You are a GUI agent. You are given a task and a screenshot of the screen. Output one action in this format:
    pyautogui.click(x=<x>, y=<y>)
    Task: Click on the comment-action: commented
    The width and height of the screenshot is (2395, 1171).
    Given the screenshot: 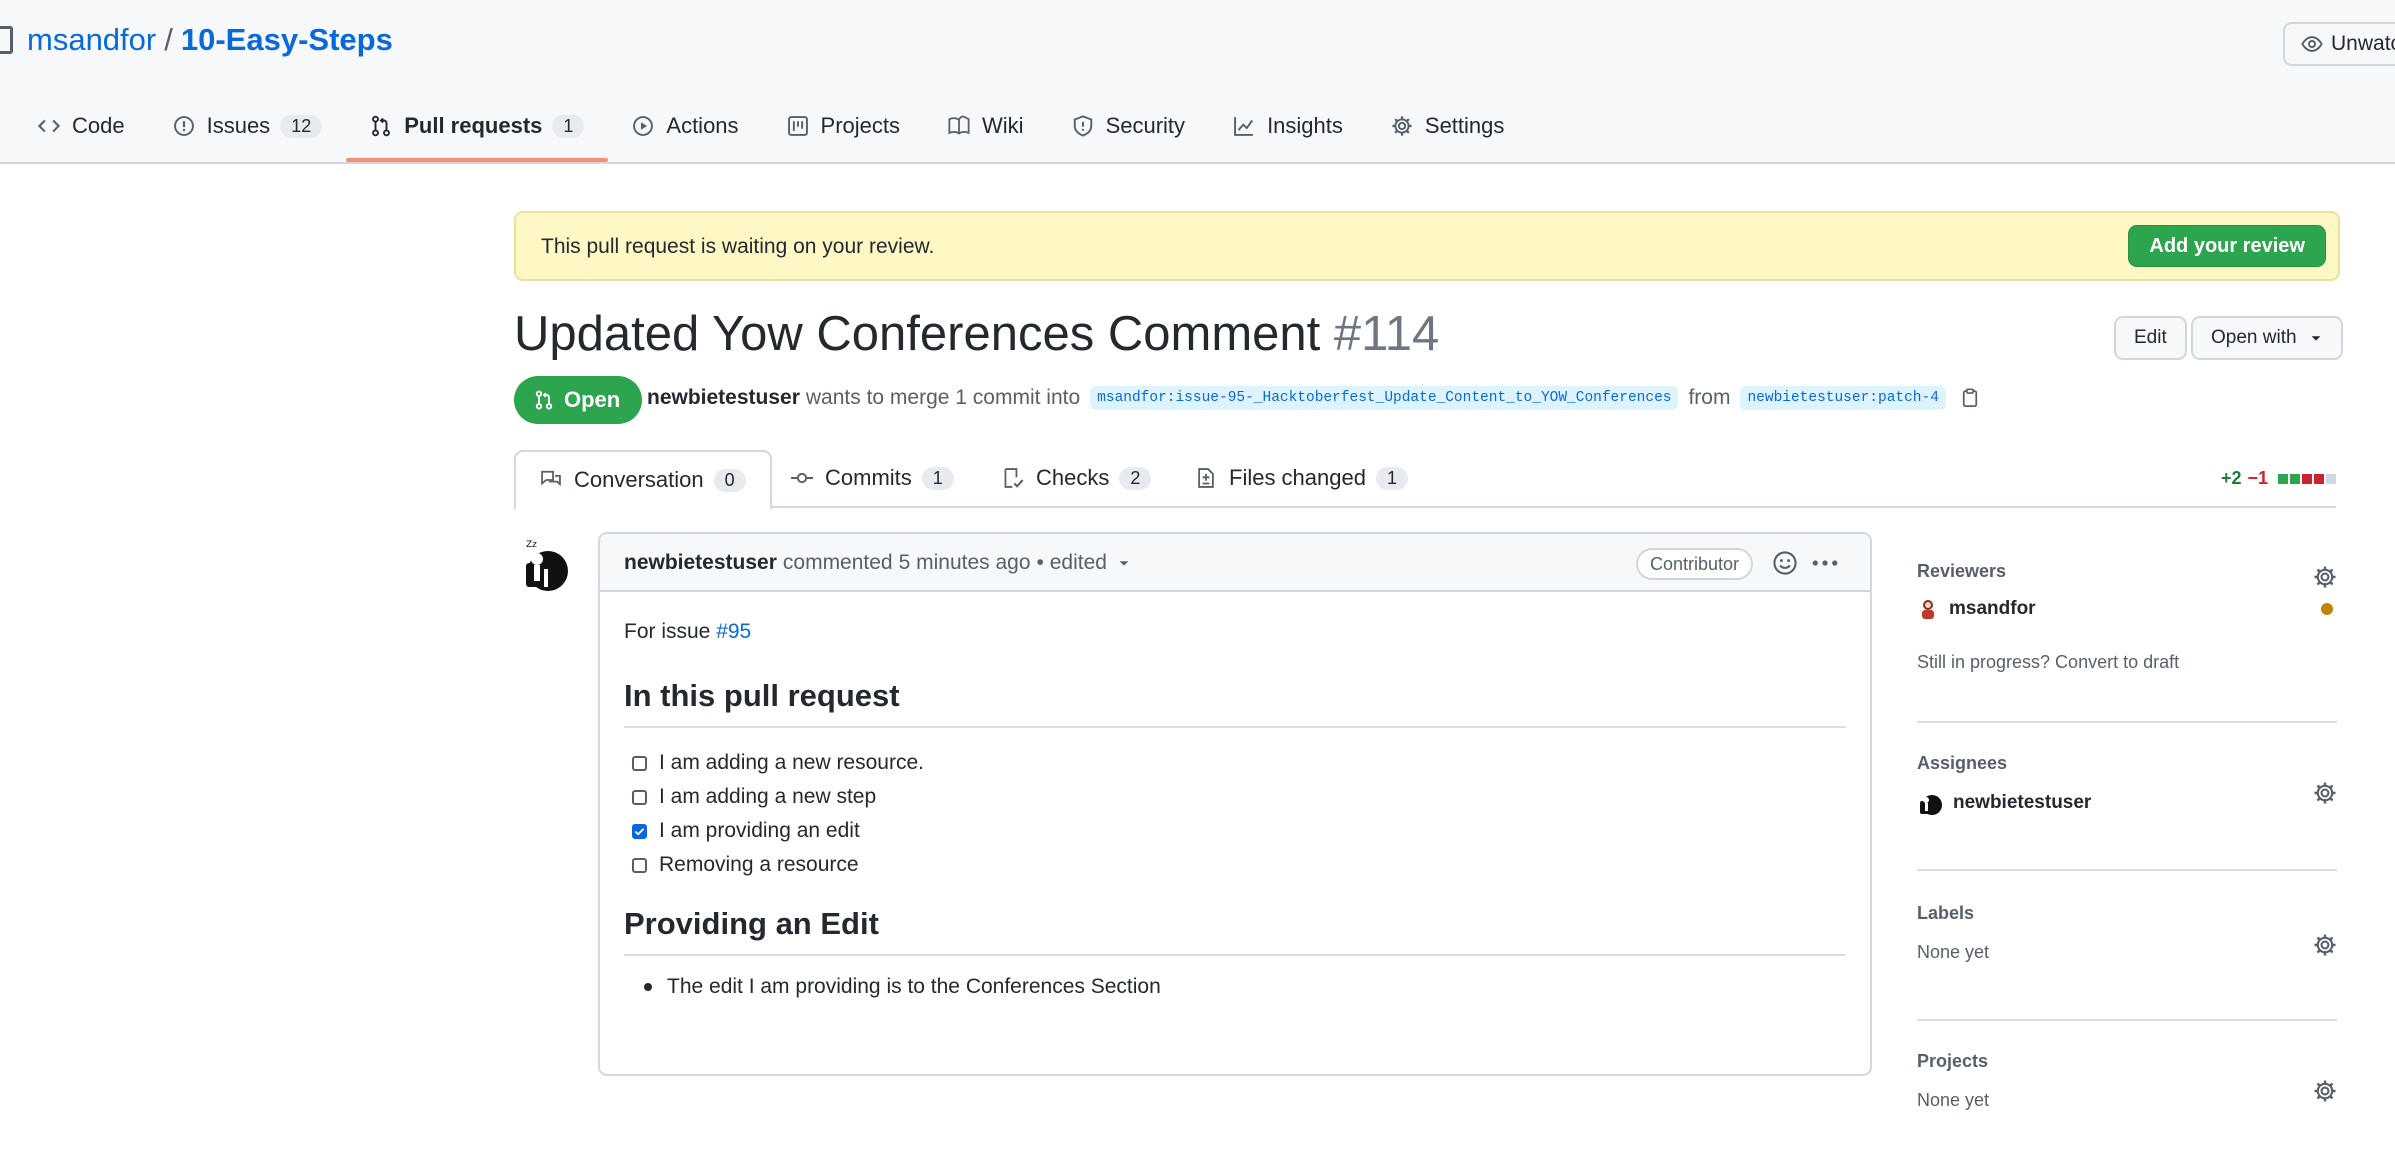 What is the action you would take?
    pyautogui.click(x=837, y=562)
    